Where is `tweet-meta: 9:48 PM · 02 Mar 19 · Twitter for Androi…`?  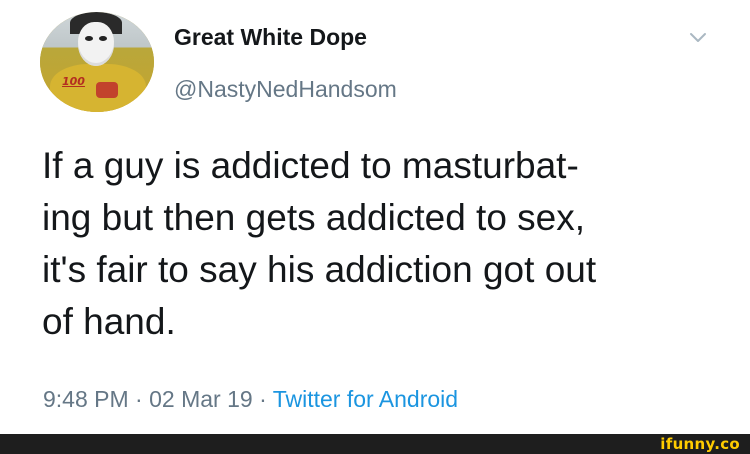 tweet-meta: 9:48 PM · 02 Mar 19 · Twitter for Androi… is located at coordinates (250, 399).